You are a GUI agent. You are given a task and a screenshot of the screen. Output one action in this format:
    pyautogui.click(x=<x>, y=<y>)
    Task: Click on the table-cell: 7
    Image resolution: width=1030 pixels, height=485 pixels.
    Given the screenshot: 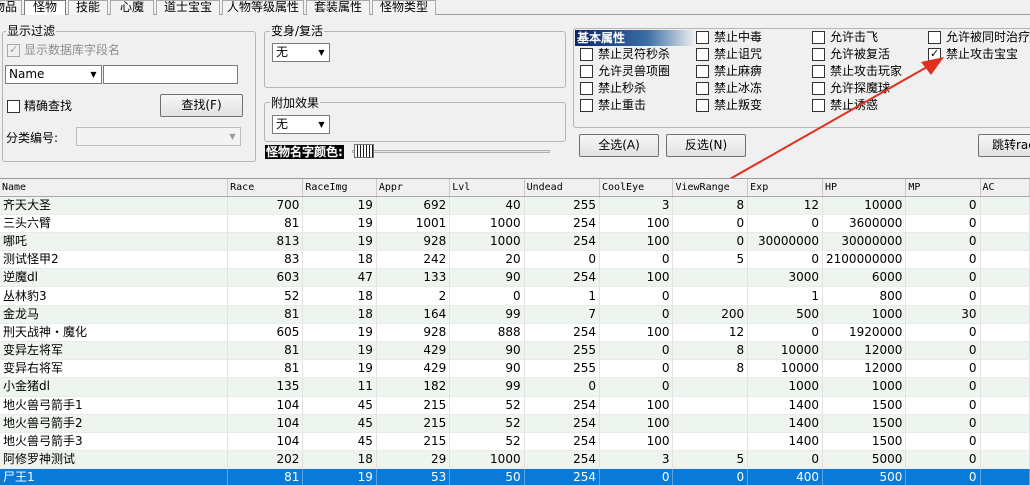 What is the action you would take?
    pyautogui.click(x=562, y=314)
    